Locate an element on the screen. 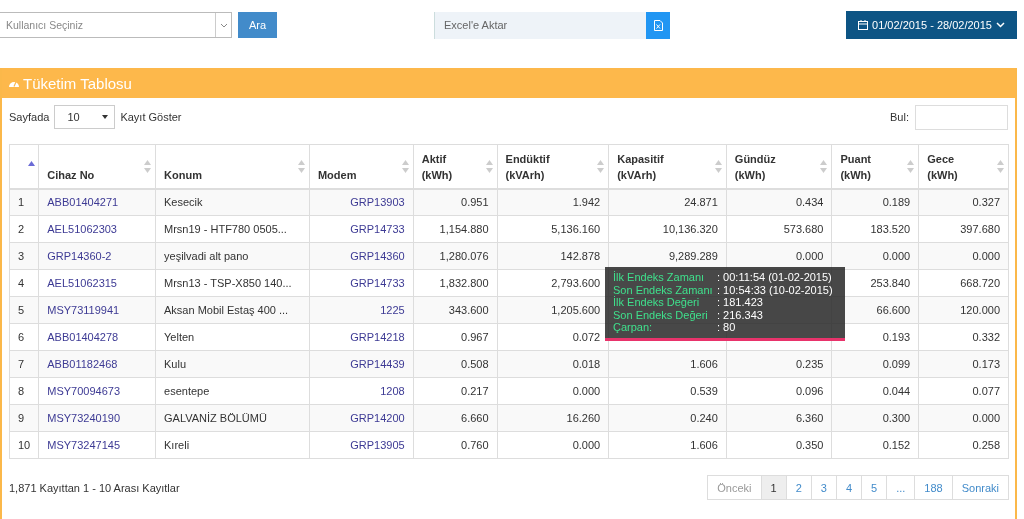 The width and height of the screenshot is (1024, 519). page-button: 188 is located at coordinates (933, 487).